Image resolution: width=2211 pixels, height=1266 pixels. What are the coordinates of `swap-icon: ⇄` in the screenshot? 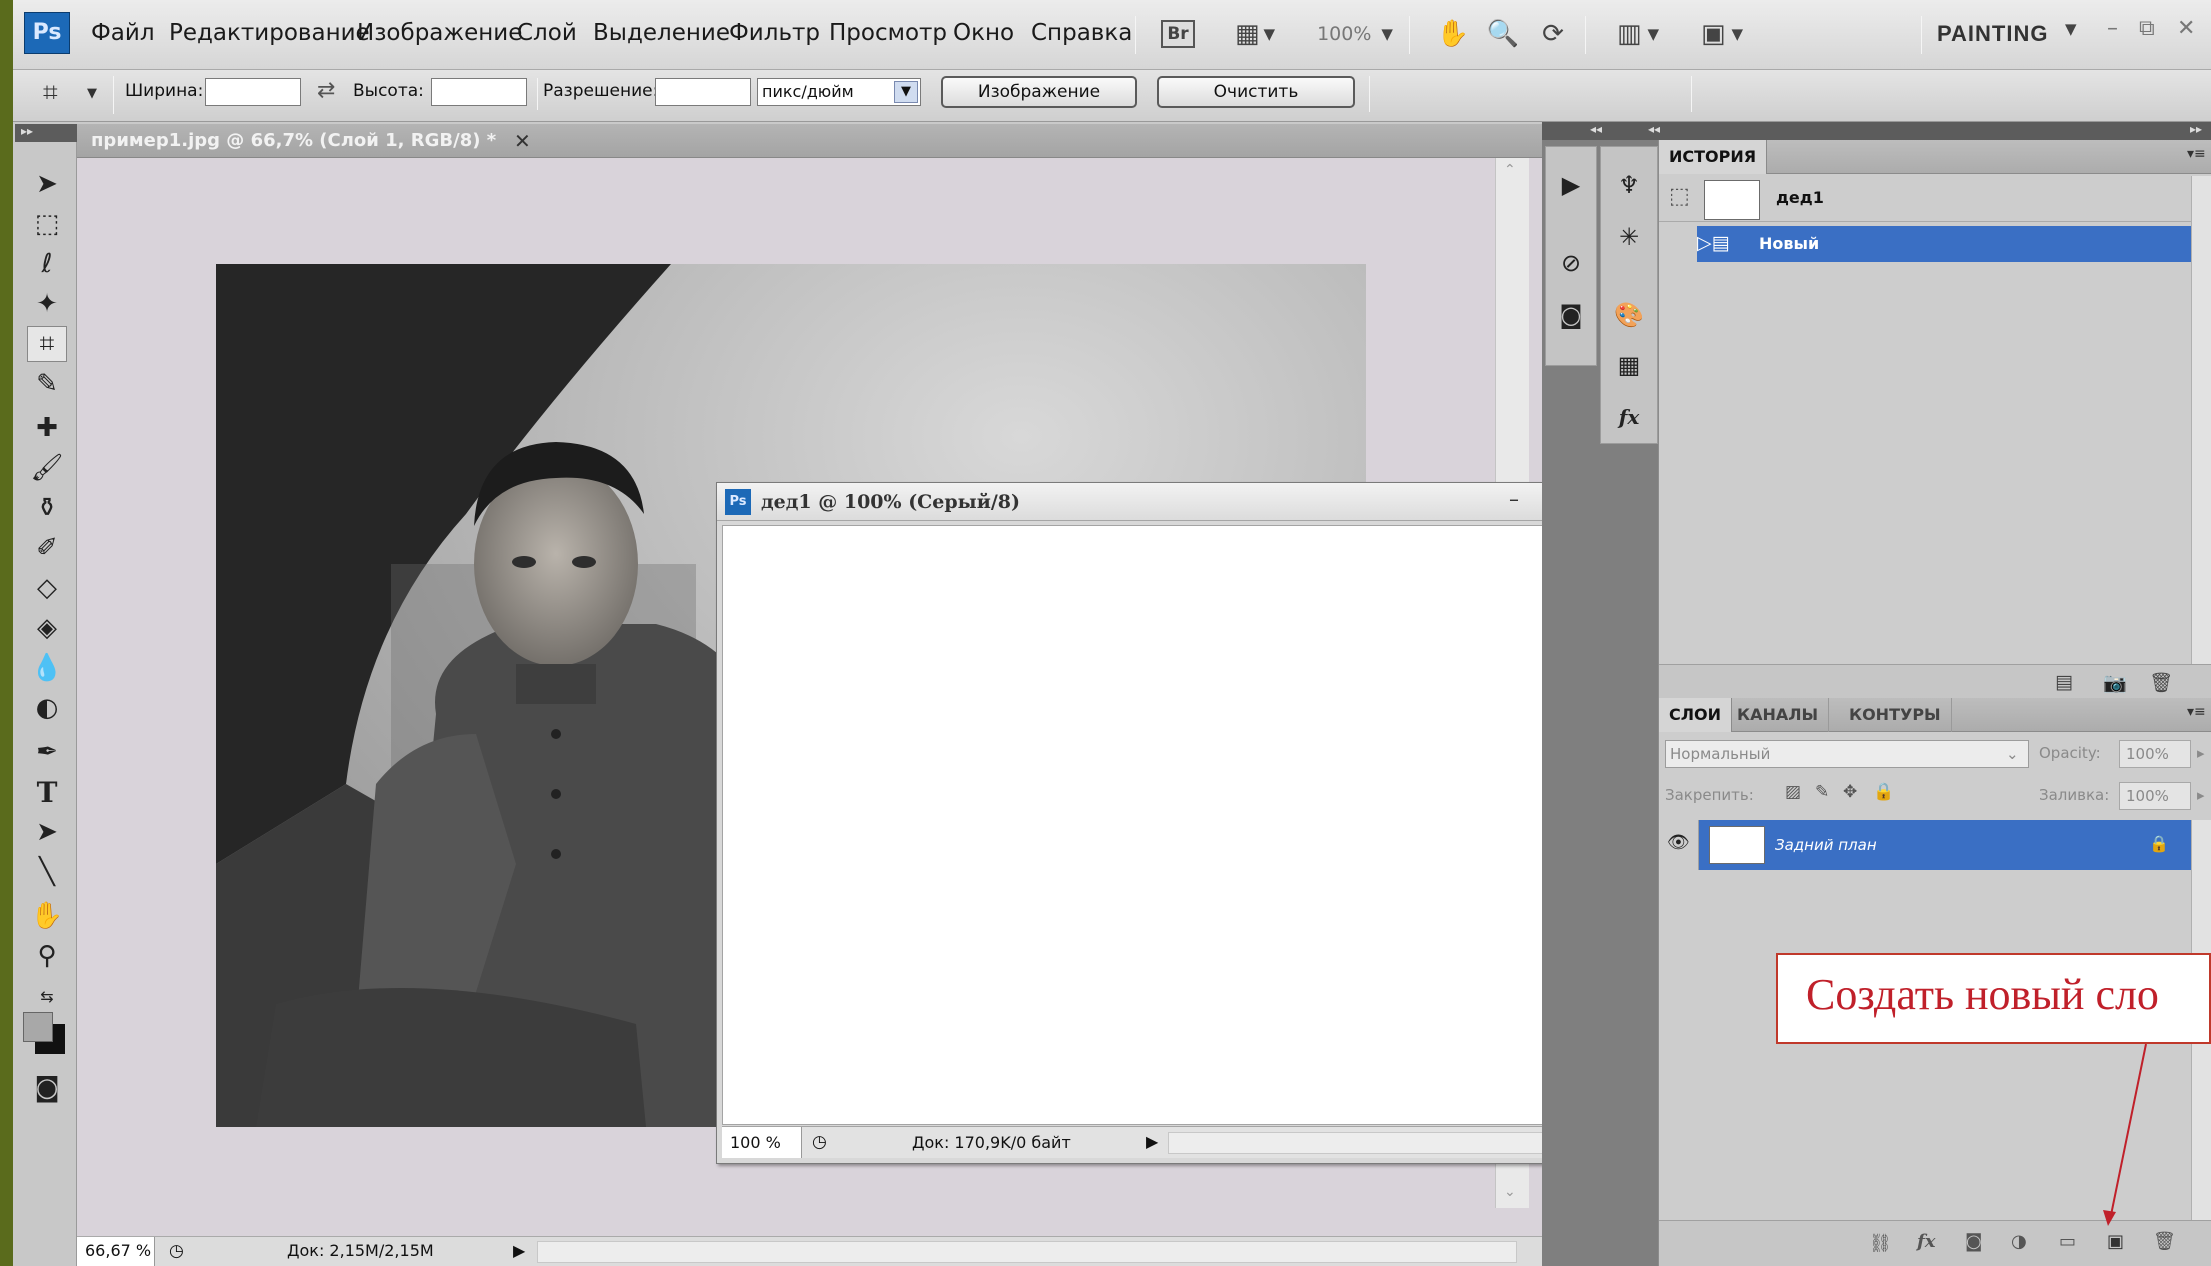 It's located at (326, 90).